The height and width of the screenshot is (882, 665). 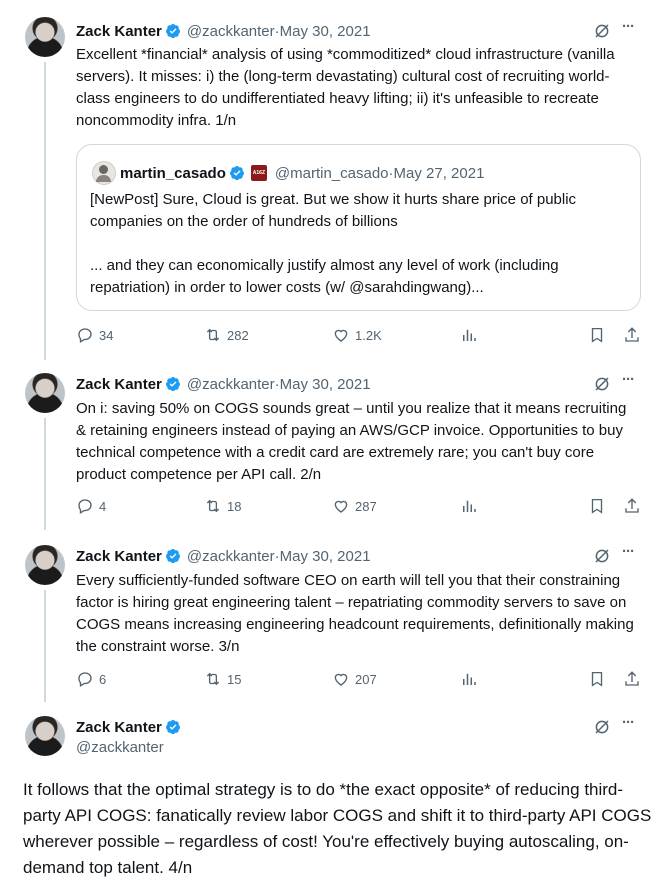 What do you see at coordinates (354, 506) in the screenshot?
I see `like-button: 287` at bounding box center [354, 506].